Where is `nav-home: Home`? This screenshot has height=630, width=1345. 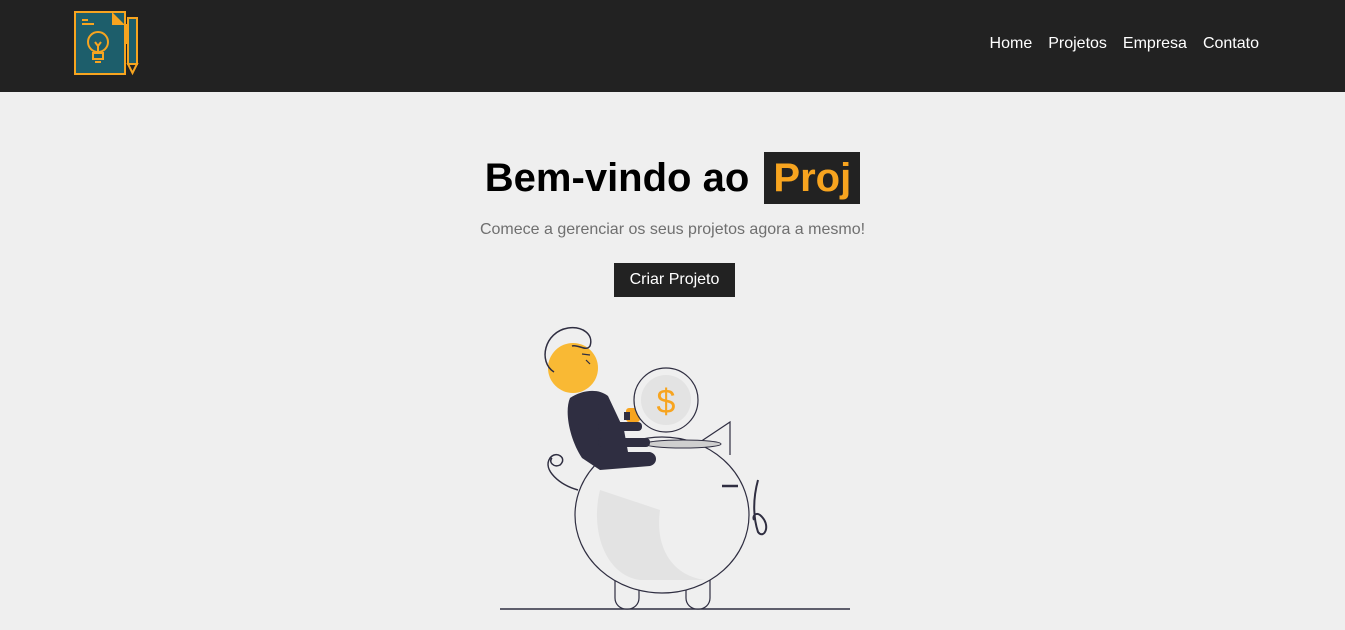 nav-home: Home is located at coordinates (1011, 44).